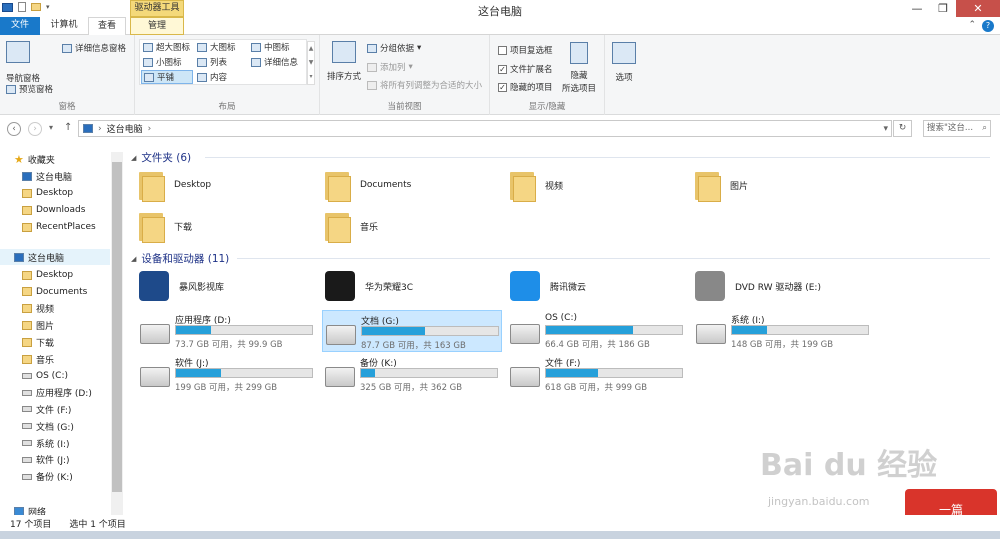  Describe the element at coordinates (212, 62) in the screenshot. I see `layout-list: 列表` at that location.